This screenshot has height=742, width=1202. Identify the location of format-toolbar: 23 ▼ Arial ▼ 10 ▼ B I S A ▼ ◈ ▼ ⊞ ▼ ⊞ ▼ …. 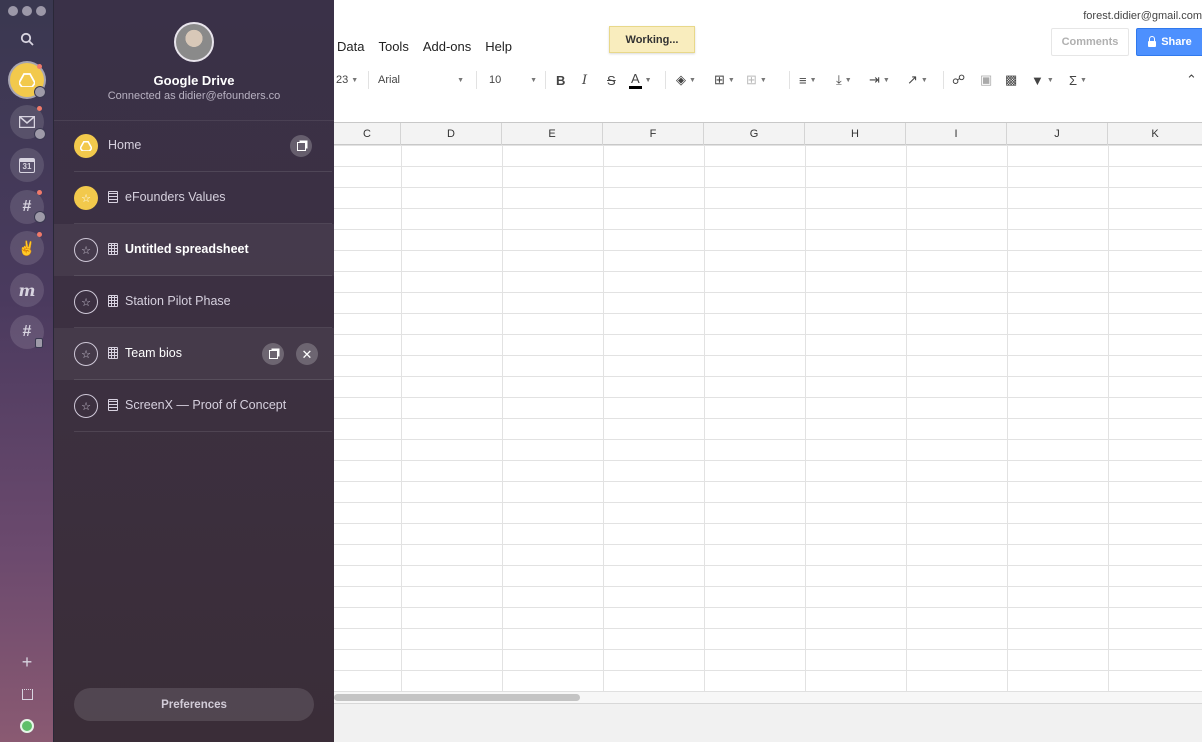
(768, 80).